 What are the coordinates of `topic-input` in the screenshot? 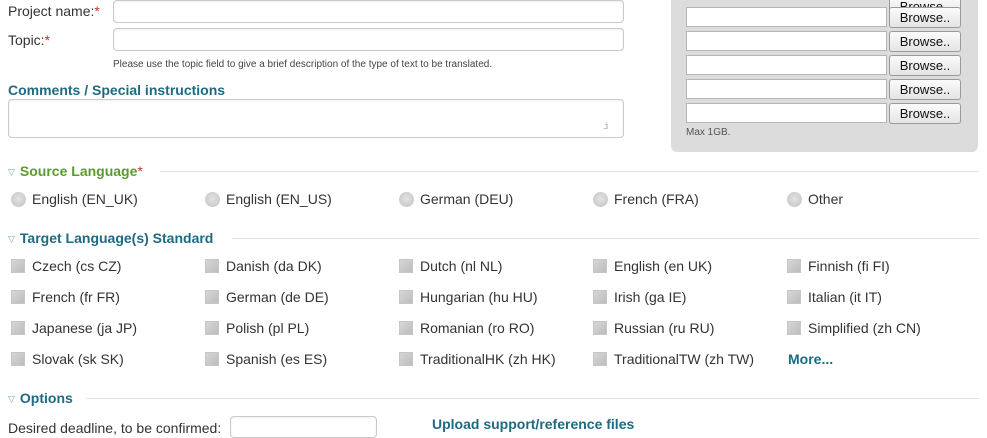 It's located at (368, 39).